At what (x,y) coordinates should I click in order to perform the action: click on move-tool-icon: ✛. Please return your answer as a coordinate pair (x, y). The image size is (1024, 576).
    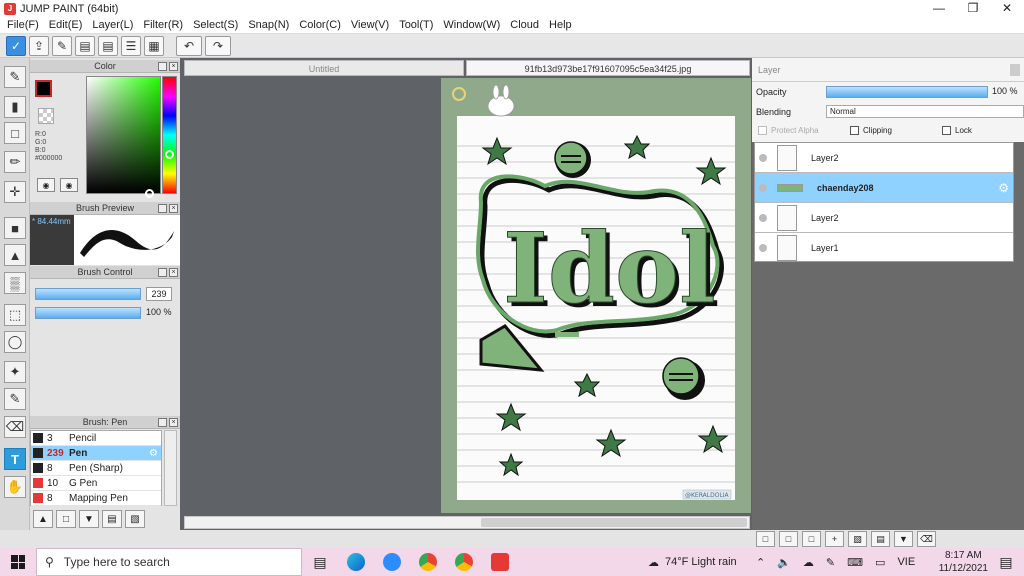
    Looking at the image, I should click on (15, 192).